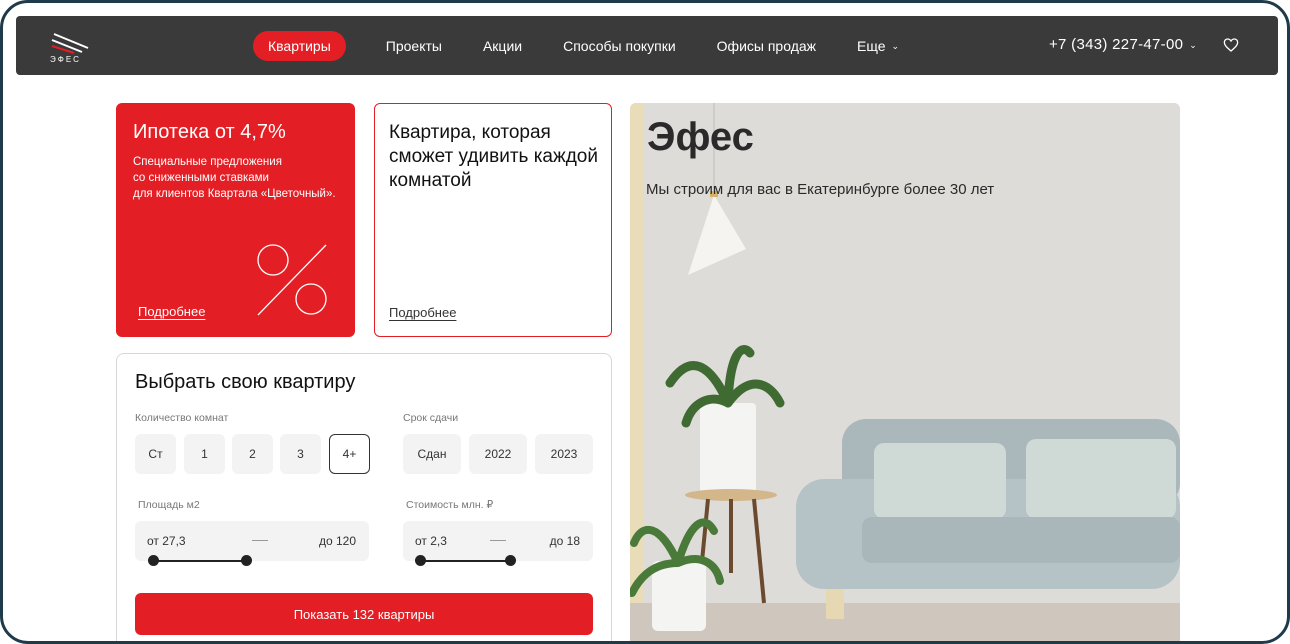 This screenshot has width=1290, height=644. I want to click on price-slider-track, so click(465, 560).